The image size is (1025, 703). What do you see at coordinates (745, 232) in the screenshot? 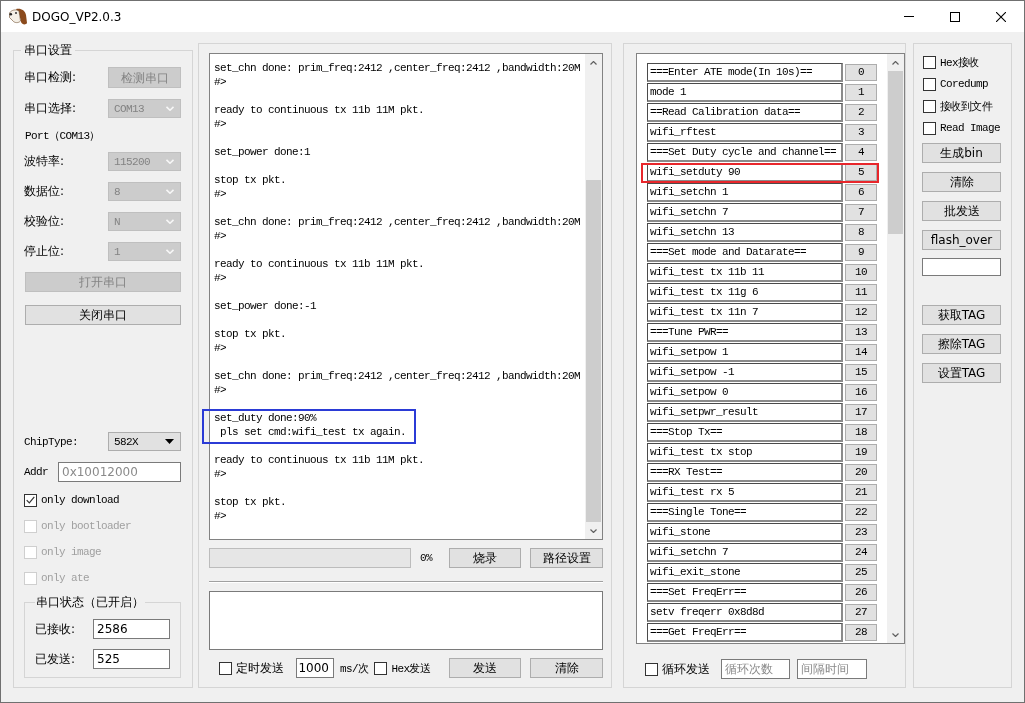
I see `command-field: wifi_setchn 13` at bounding box center [745, 232].